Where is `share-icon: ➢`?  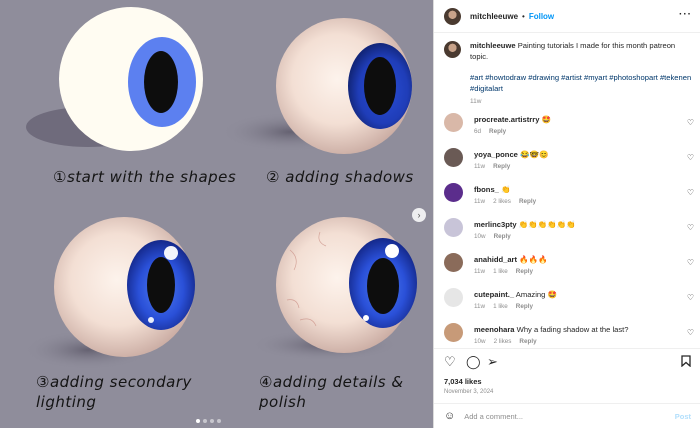
share-icon: ➢ is located at coordinates (492, 361).